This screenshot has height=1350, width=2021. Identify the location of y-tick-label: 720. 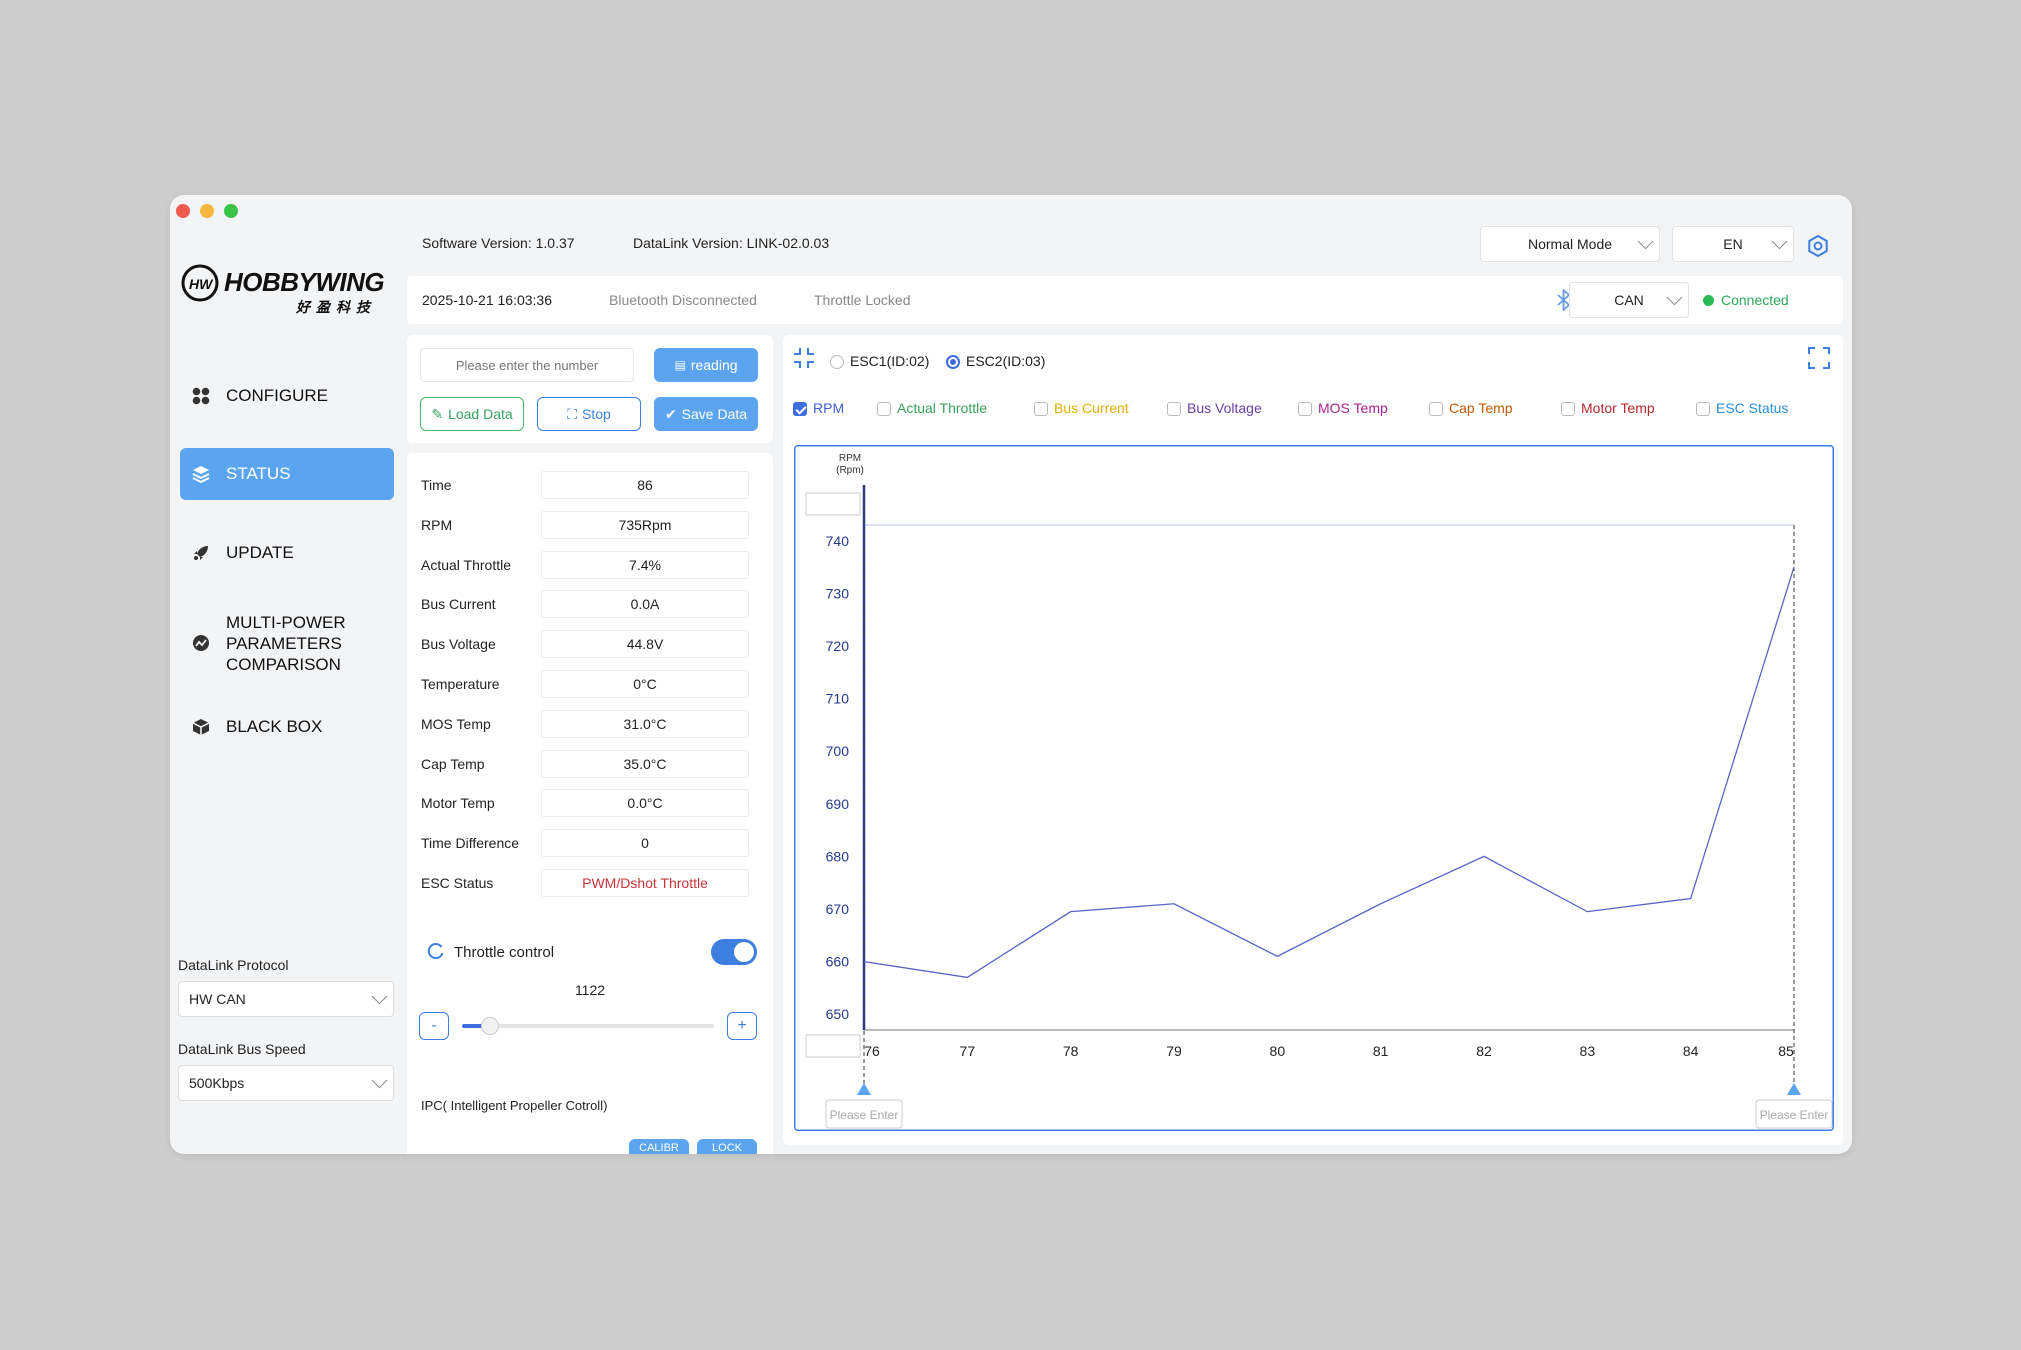
(838, 646).